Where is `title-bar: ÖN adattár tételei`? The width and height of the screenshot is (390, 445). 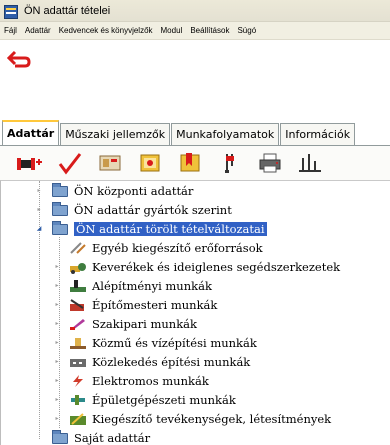
title-bar: ÖN adattár tételei is located at coordinates (195, 11).